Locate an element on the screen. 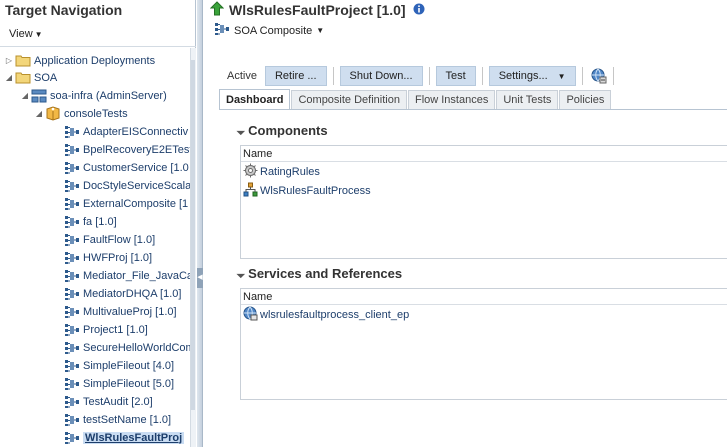 This screenshot has height=447, width=727. tree-node-composite: ExternalComposite [1 is located at coordinates (126, 203).